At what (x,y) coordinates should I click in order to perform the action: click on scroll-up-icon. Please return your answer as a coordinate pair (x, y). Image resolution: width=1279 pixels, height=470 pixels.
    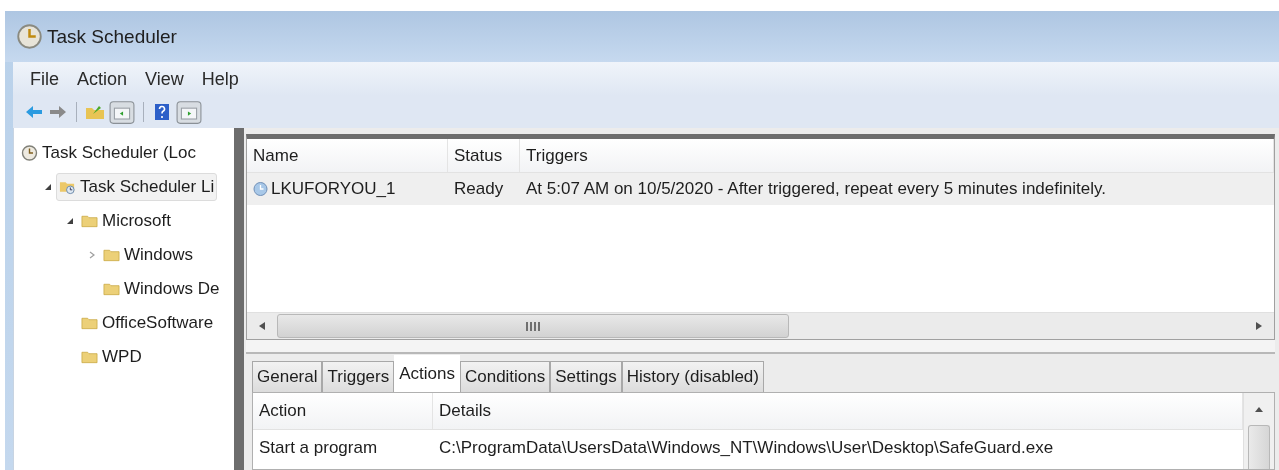
    Looking at the image, I should click on (1259, 409).